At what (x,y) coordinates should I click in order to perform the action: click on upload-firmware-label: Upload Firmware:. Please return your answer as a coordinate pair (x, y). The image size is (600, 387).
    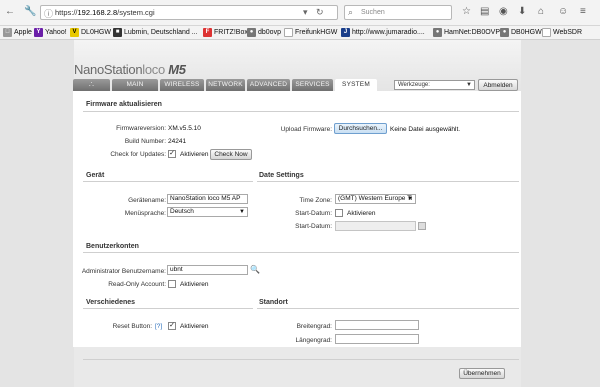
    Looking at the image, I should click on (306, 129).